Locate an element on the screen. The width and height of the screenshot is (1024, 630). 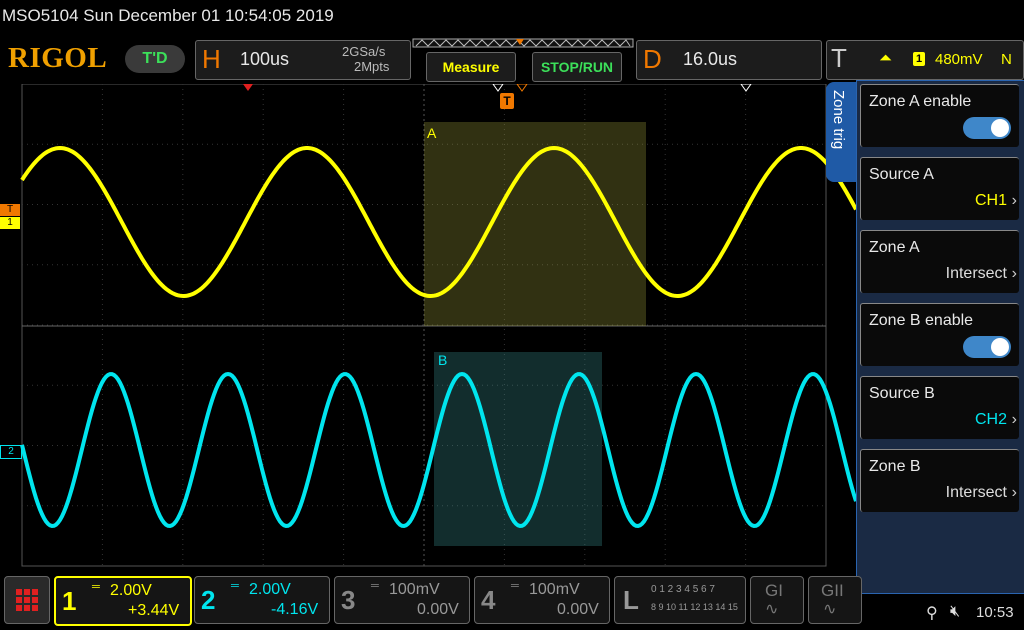
menu-source-a: Source A CH1 › is located at coordinates (939, 188).